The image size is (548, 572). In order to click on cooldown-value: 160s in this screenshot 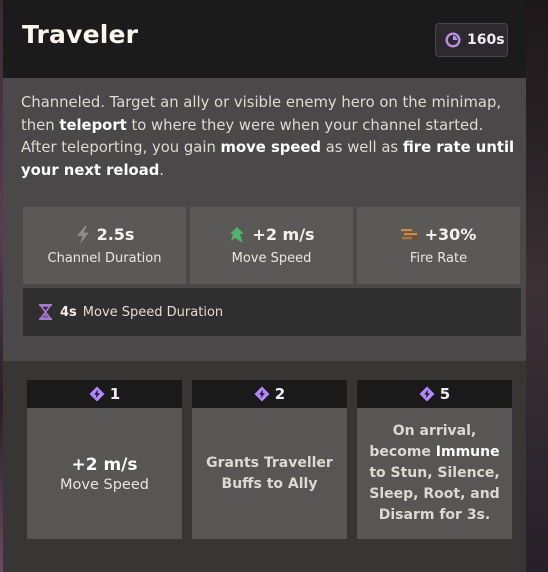, I will do `click(486, 40)`.